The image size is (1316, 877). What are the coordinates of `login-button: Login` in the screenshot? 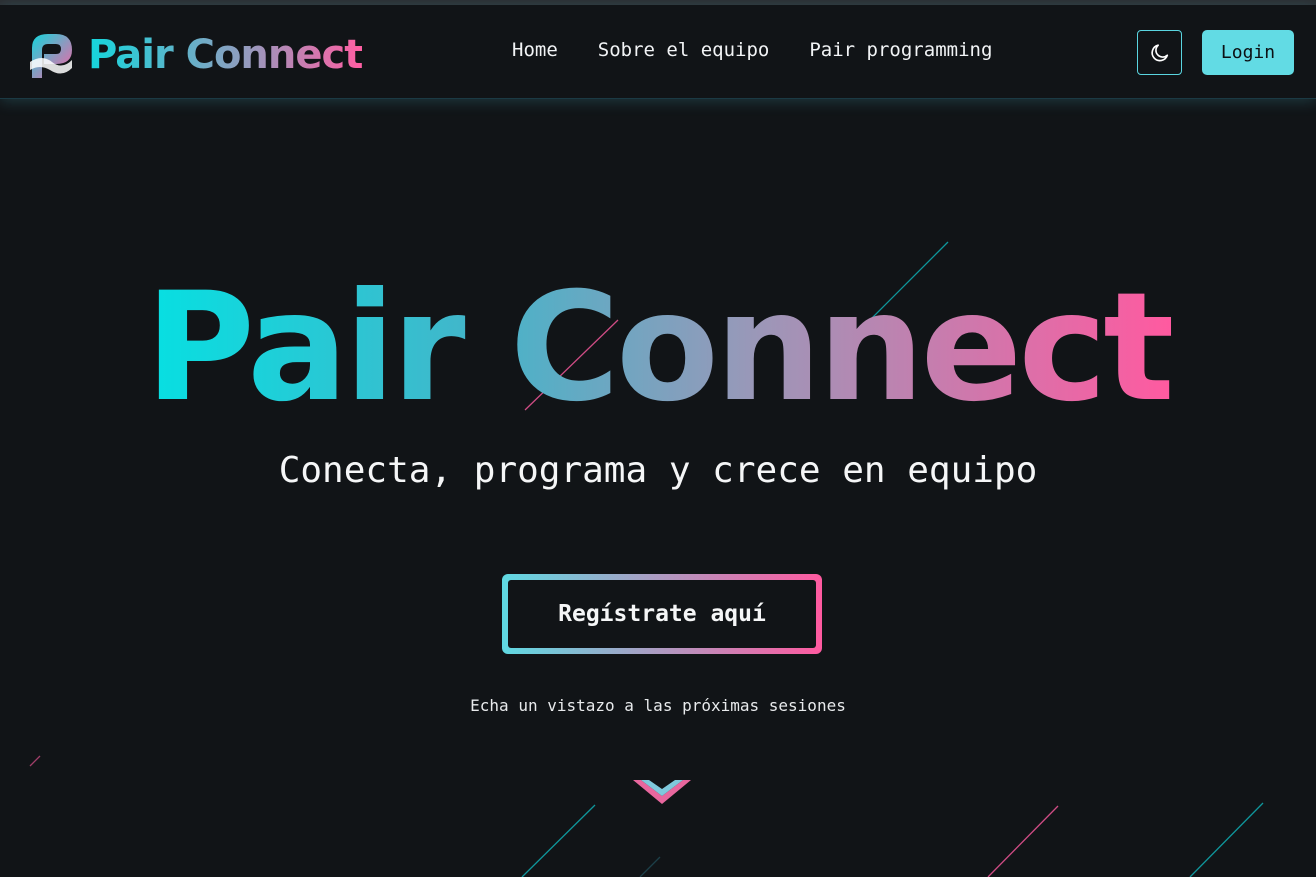 It's located at (1248, 52).